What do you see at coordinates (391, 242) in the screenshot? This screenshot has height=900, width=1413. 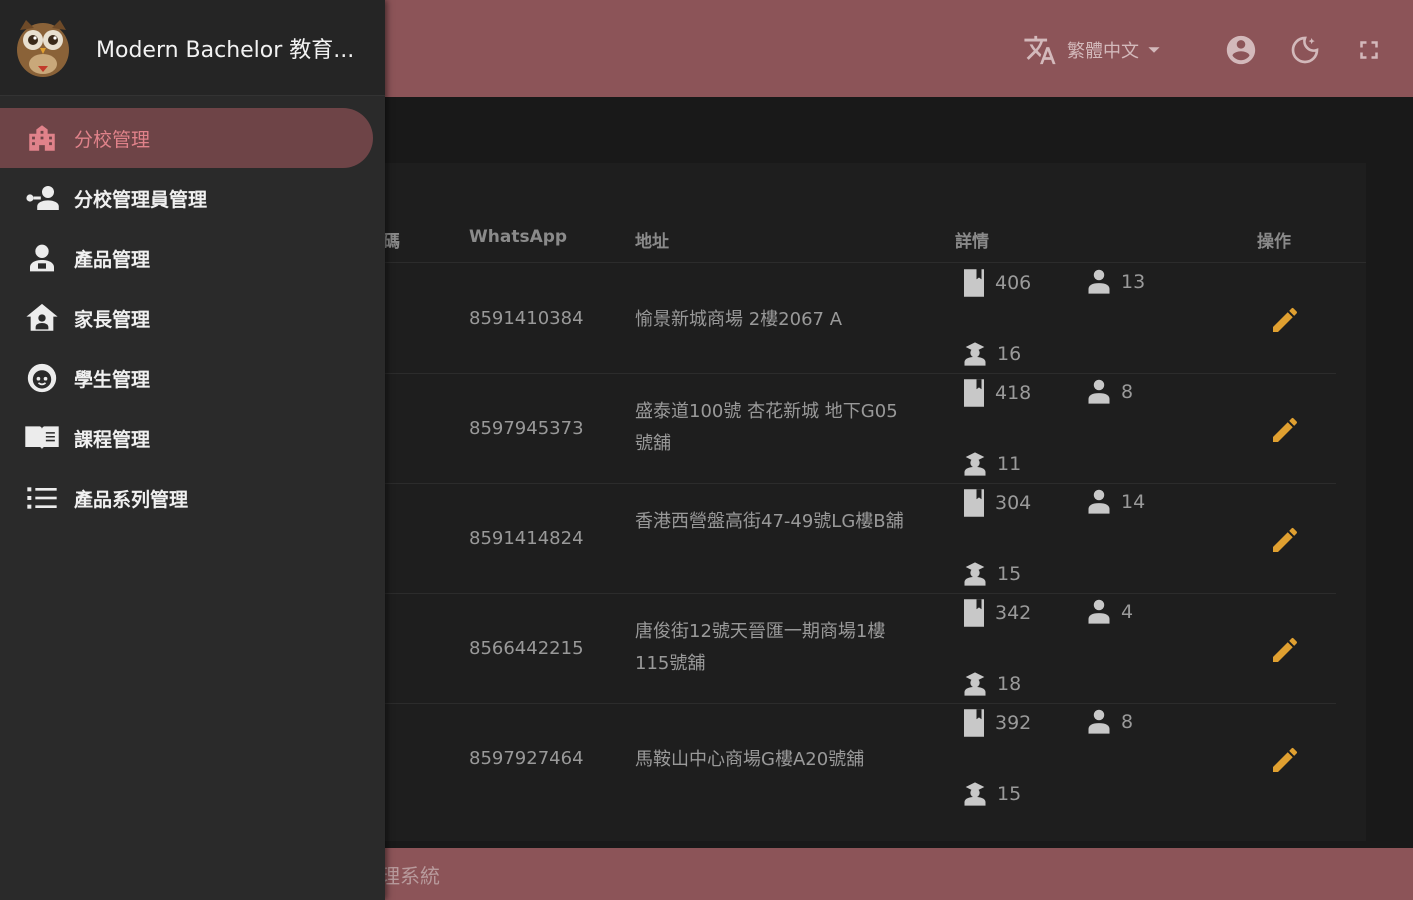 I see `header-code: 碼` at bounding box center [391, 242].